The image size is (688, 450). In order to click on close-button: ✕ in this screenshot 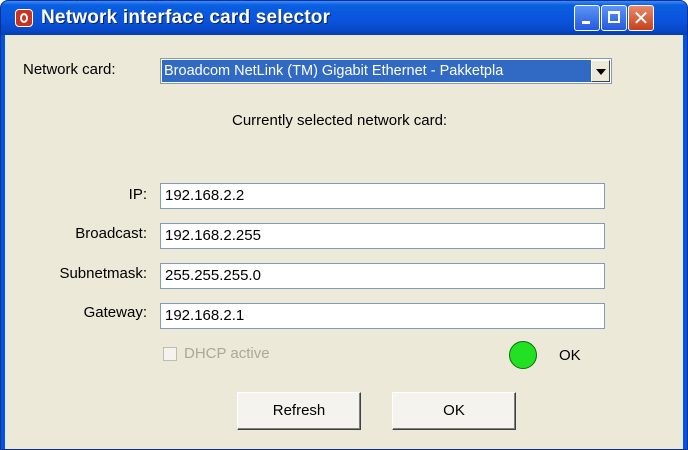, I will do `click(641, 18)`.